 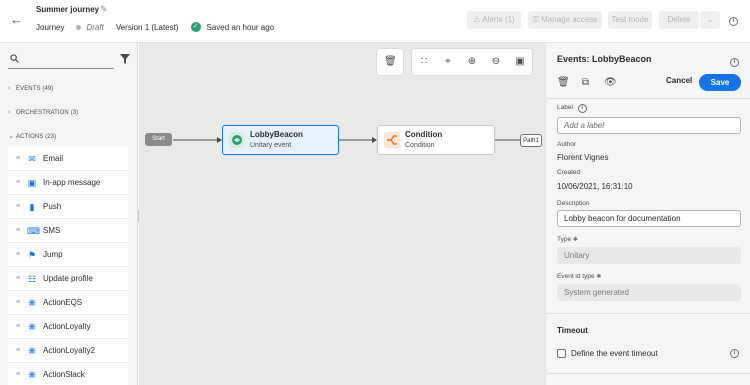 What do you see at coordinates (679, 20) in the screenshot?
I see `delete-button: Delete` at bounding box center [679, 20].